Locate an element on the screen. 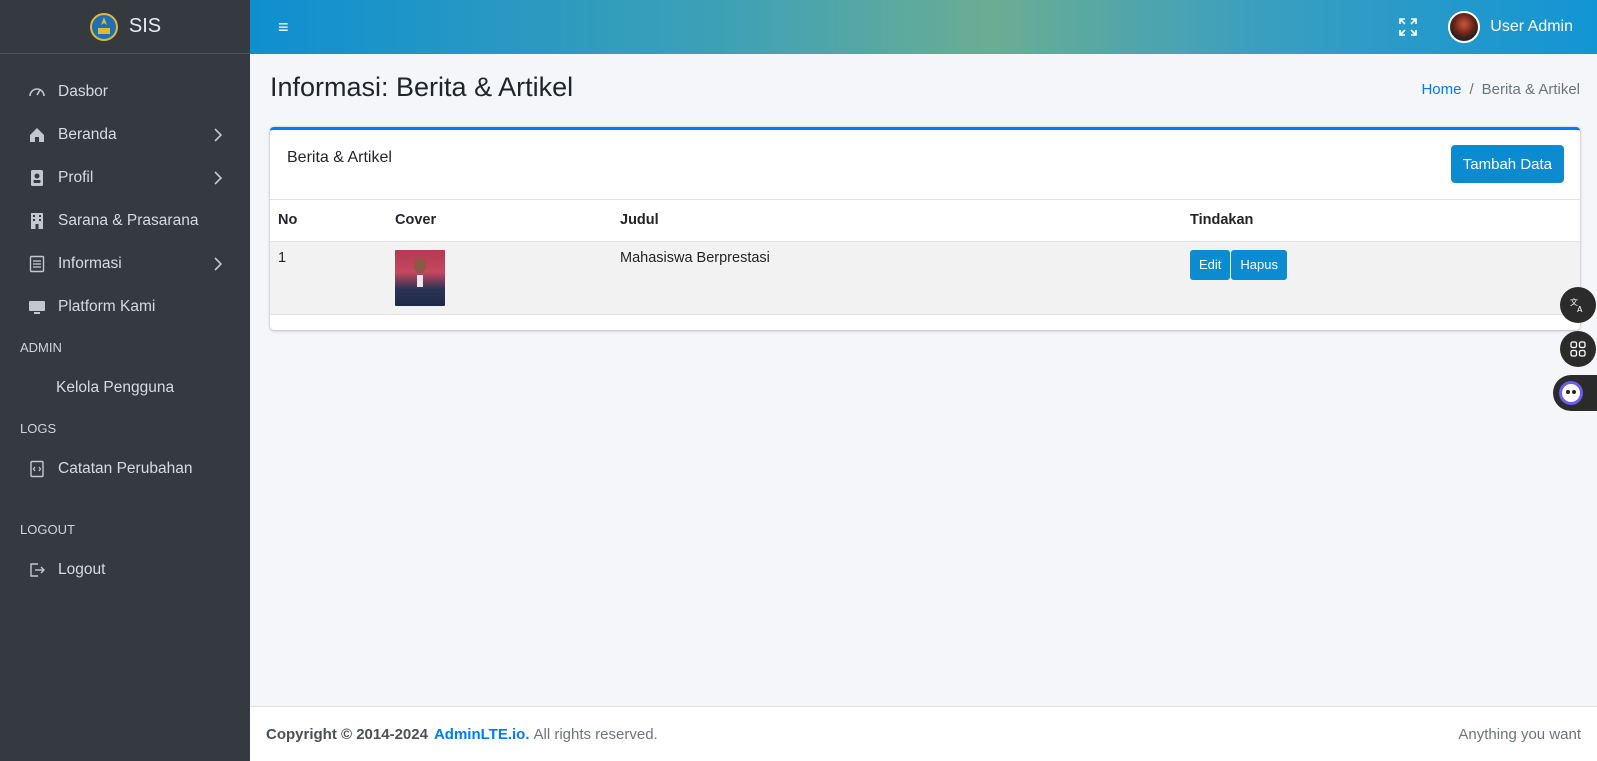  monitor-icon is located at coordinates (37, 307).